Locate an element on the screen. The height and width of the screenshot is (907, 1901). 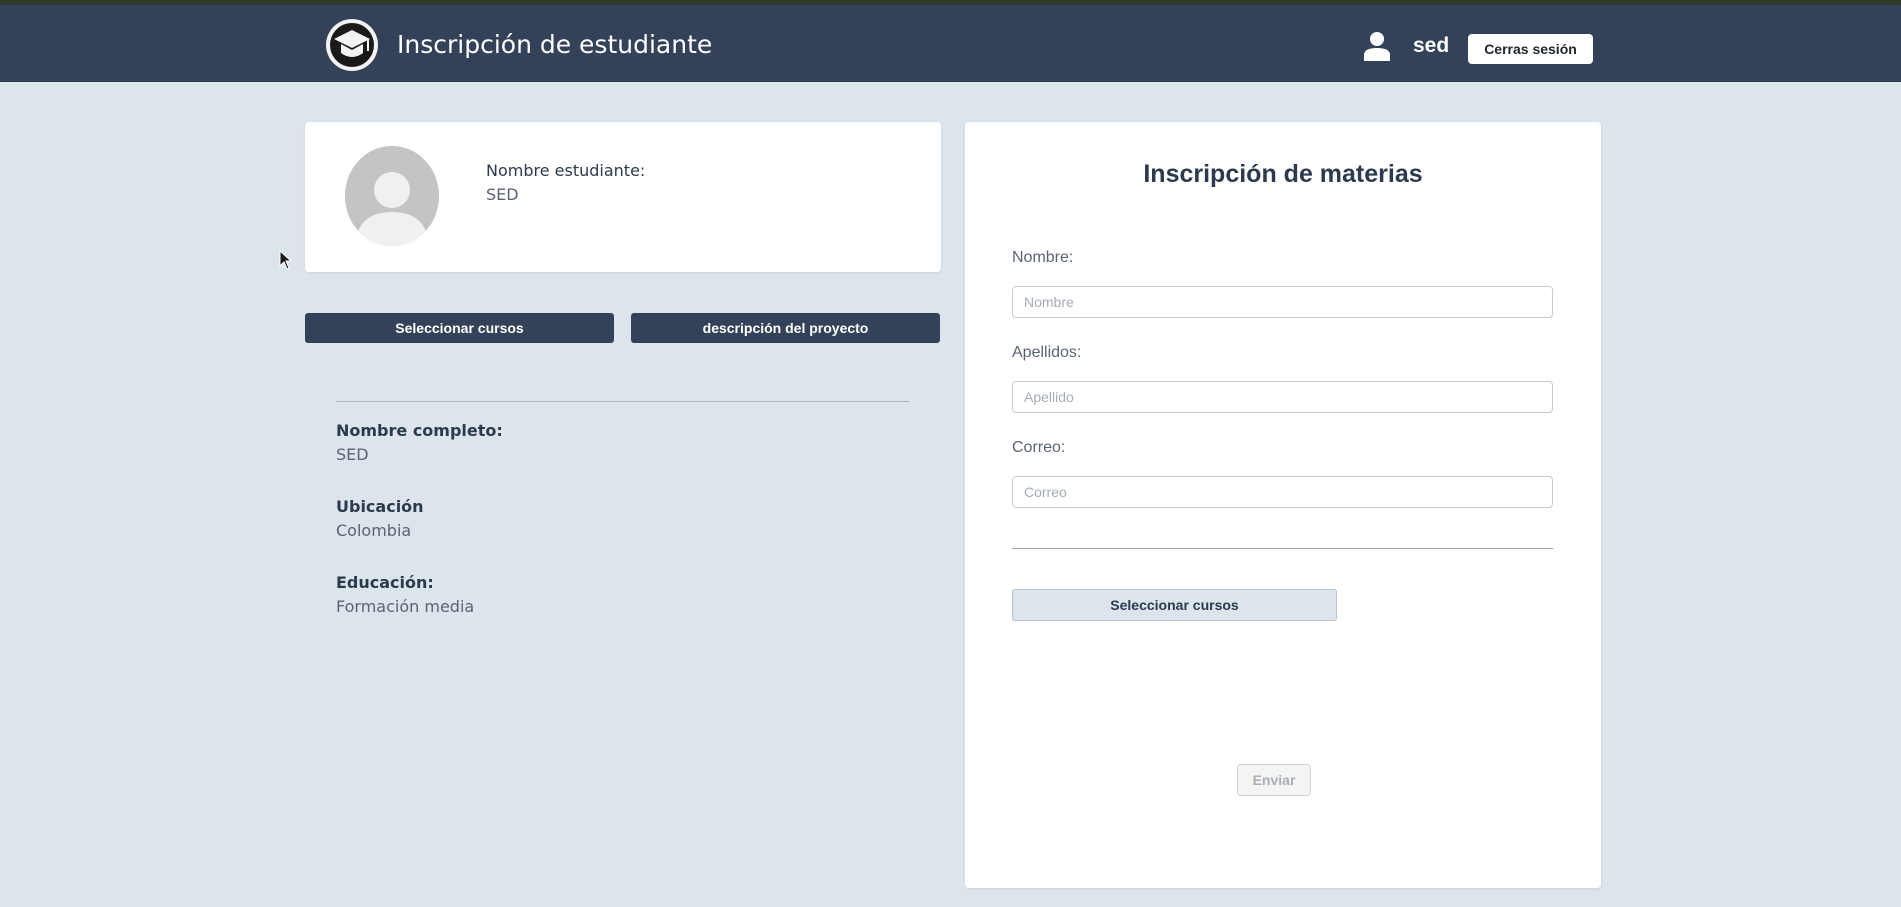
student-name-label: Nombre estudiante: is located at coordinates (566, 170).